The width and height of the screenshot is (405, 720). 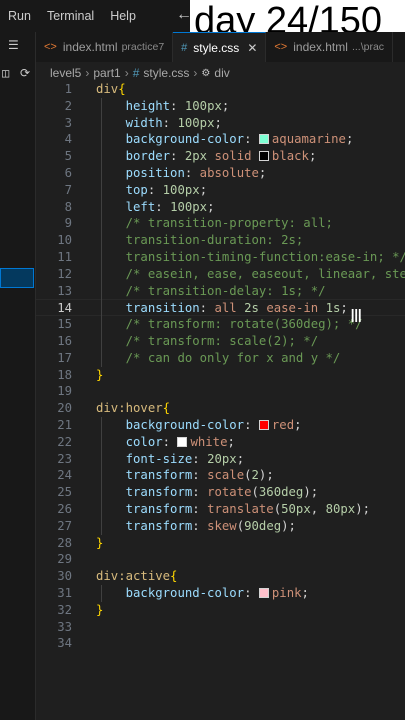 What do you see at coordinates (220, 391) in the screenshot?
I see `code-line: 19` at bounding box center [220, 391].